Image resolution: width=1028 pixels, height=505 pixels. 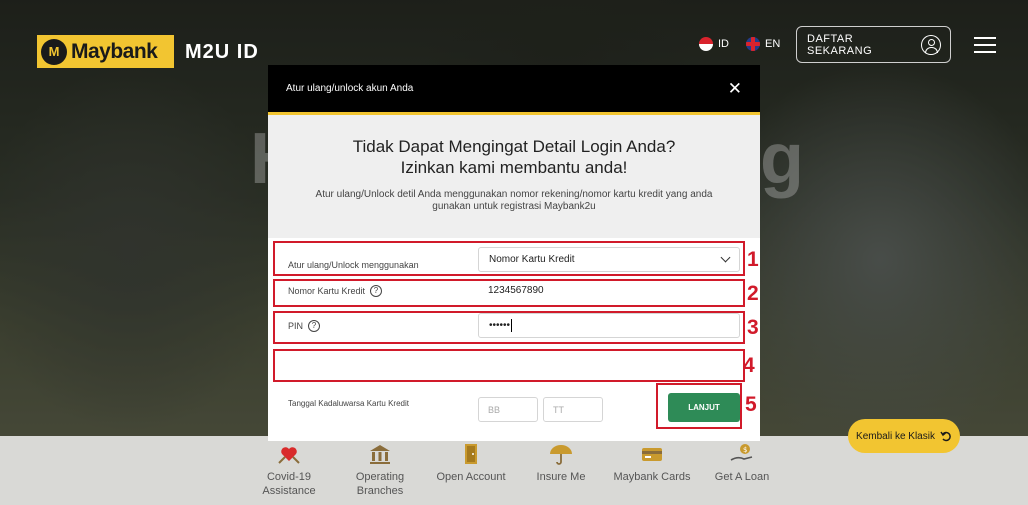 I want to click on modal-title: Atur ulang/unlock akun Anda, so click(x=350, y=88).